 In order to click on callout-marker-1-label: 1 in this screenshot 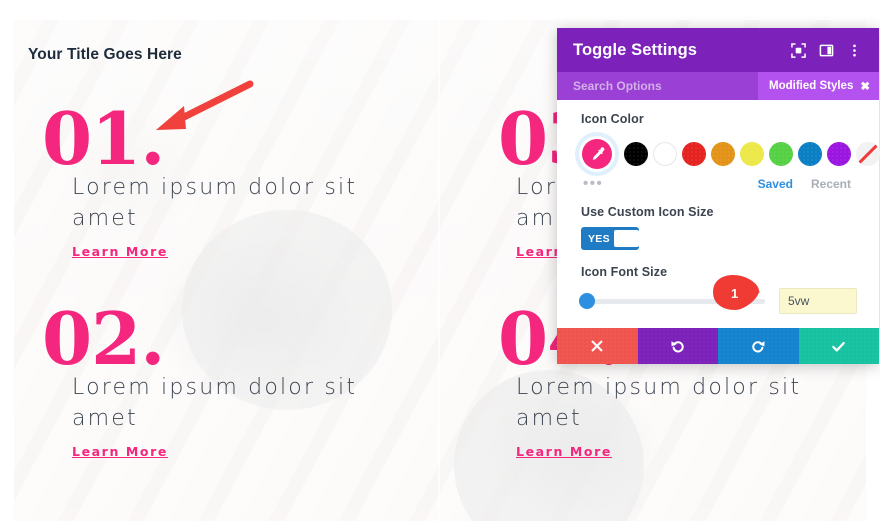, I will do `click(735, 293)`.